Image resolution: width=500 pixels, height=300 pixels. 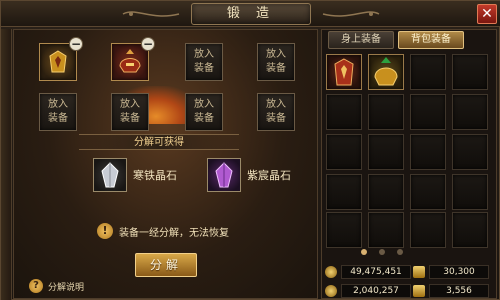 I want to click on currency-gold: 49,475,451, so click(x=368, y=272).